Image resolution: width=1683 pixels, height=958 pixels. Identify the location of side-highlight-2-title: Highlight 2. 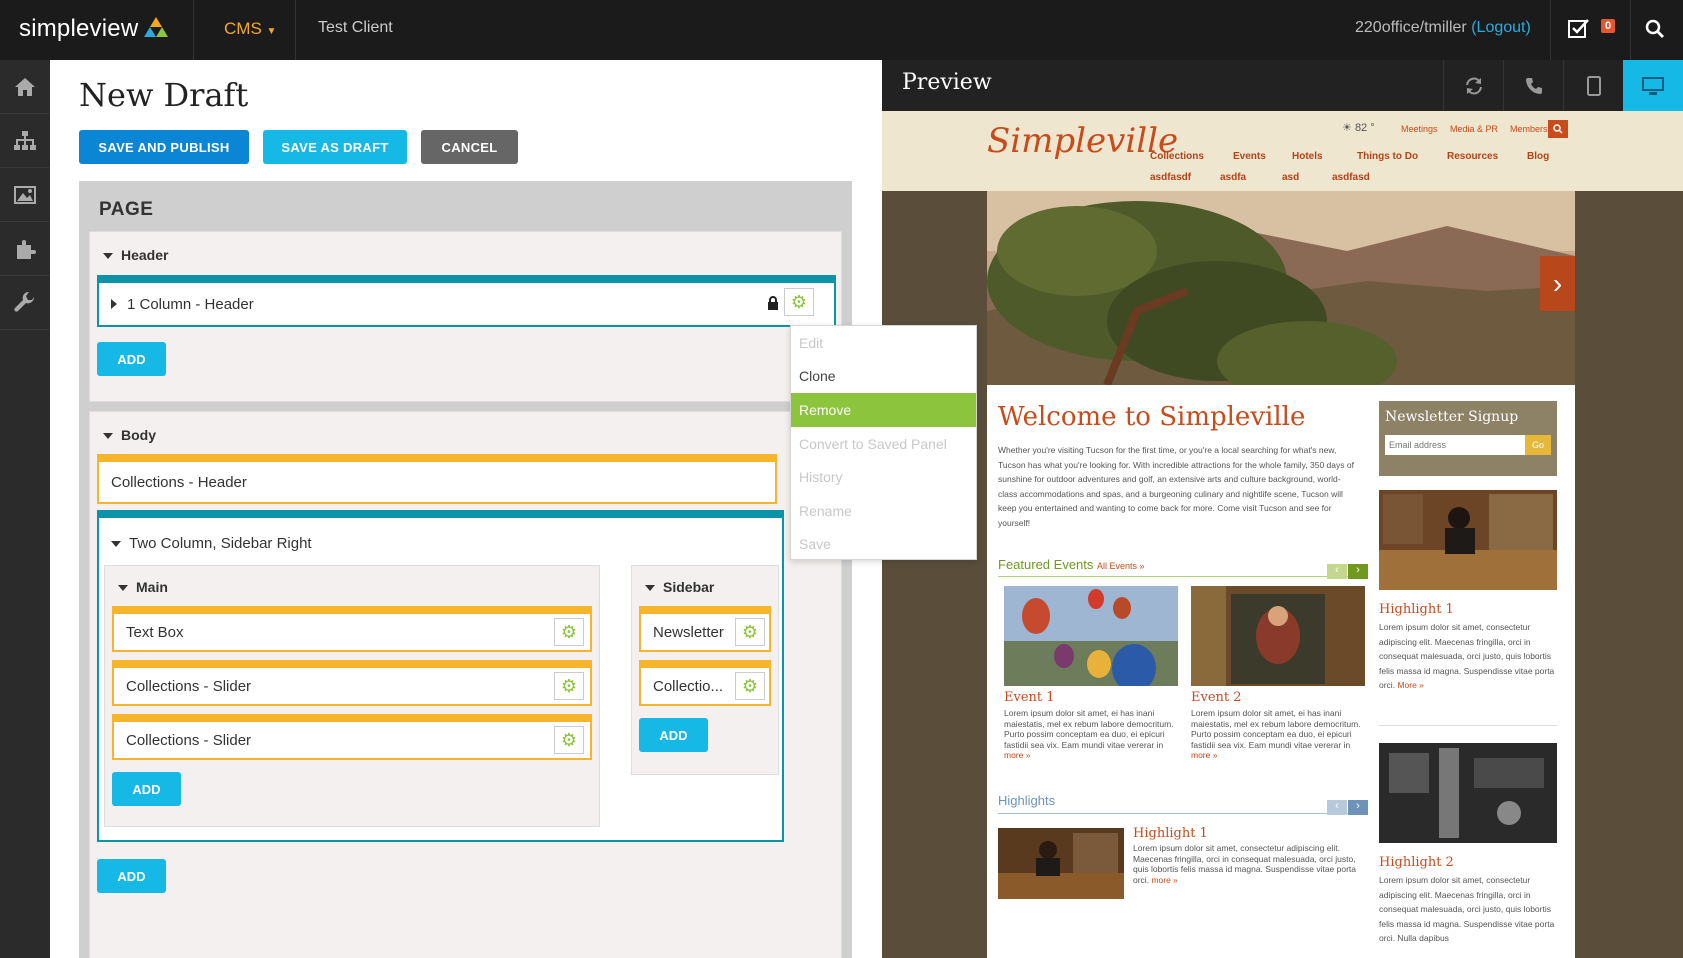
(1416, 862).